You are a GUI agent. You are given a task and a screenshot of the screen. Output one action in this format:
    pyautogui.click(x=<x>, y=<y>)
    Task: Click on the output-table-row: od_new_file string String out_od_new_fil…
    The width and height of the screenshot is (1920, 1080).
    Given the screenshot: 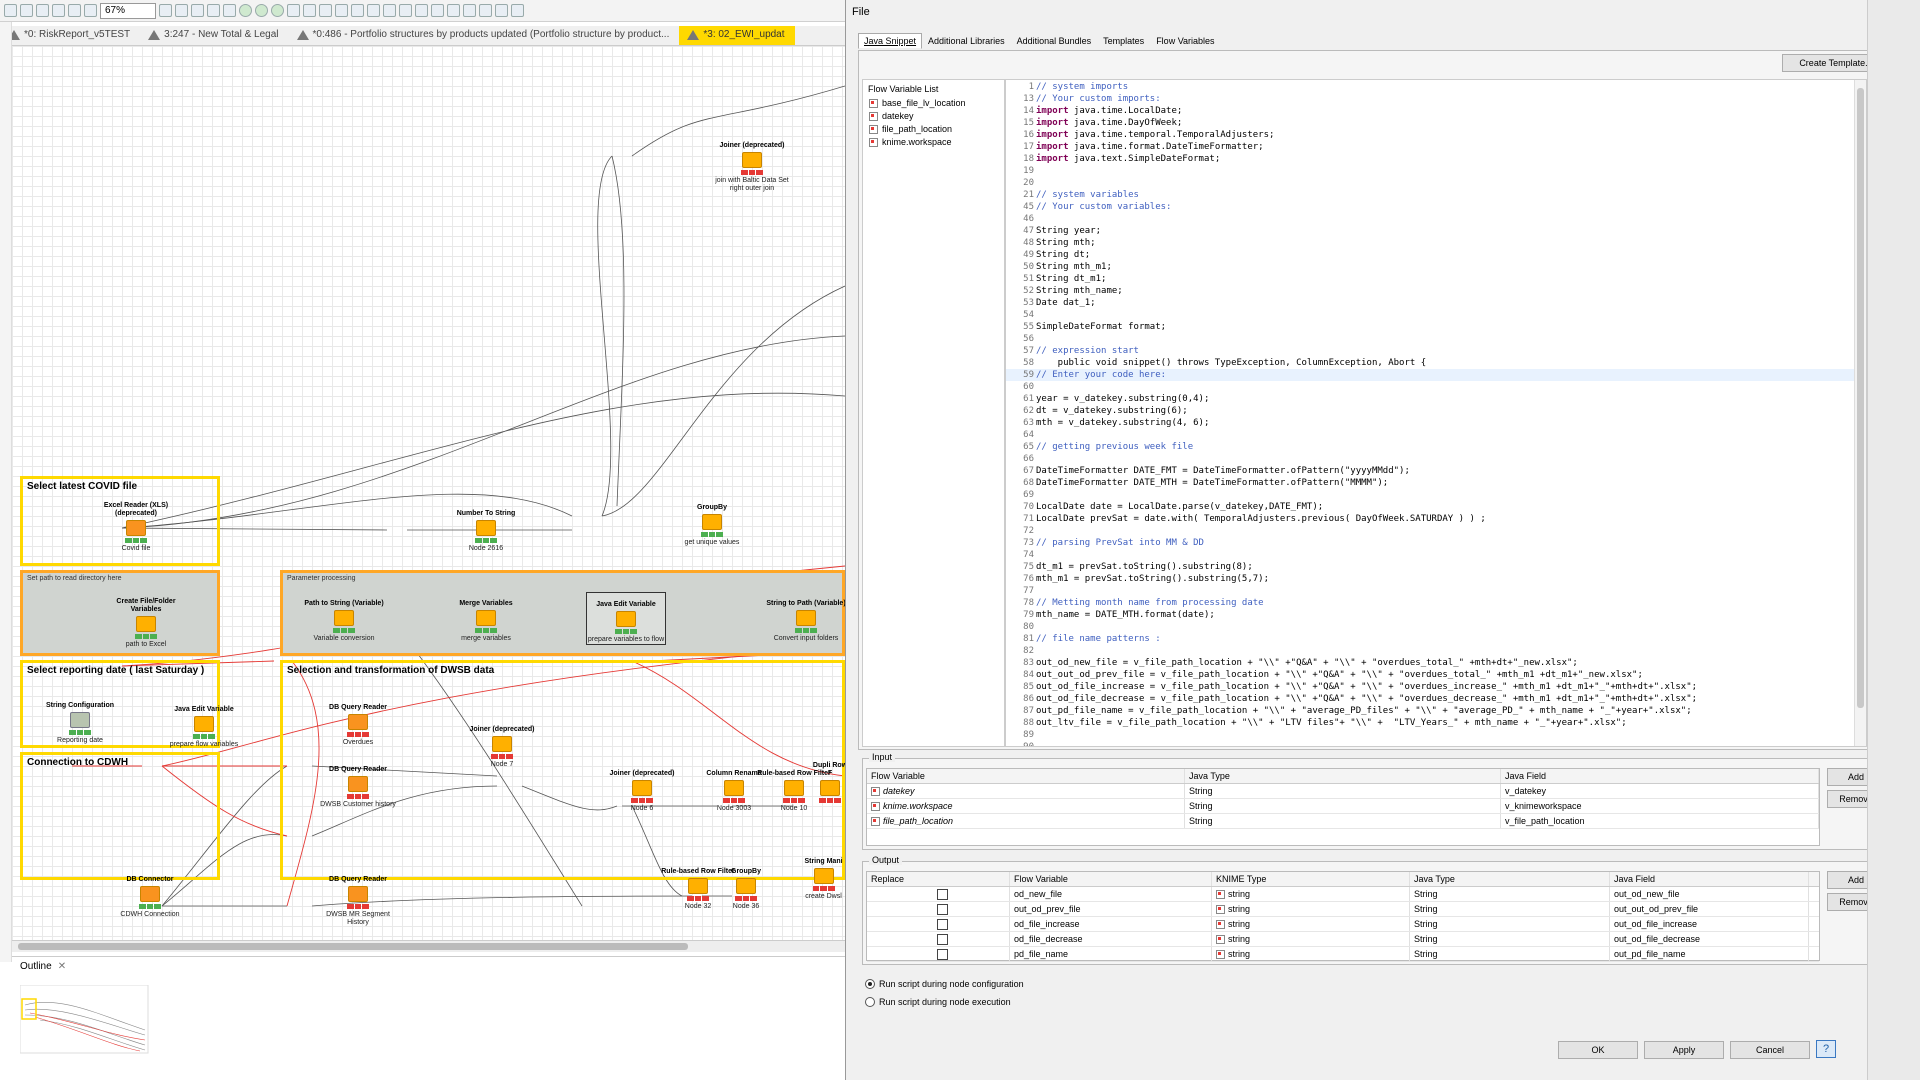 What is the action you would take?
    pyautogui.click(x=1343, y=894)
    